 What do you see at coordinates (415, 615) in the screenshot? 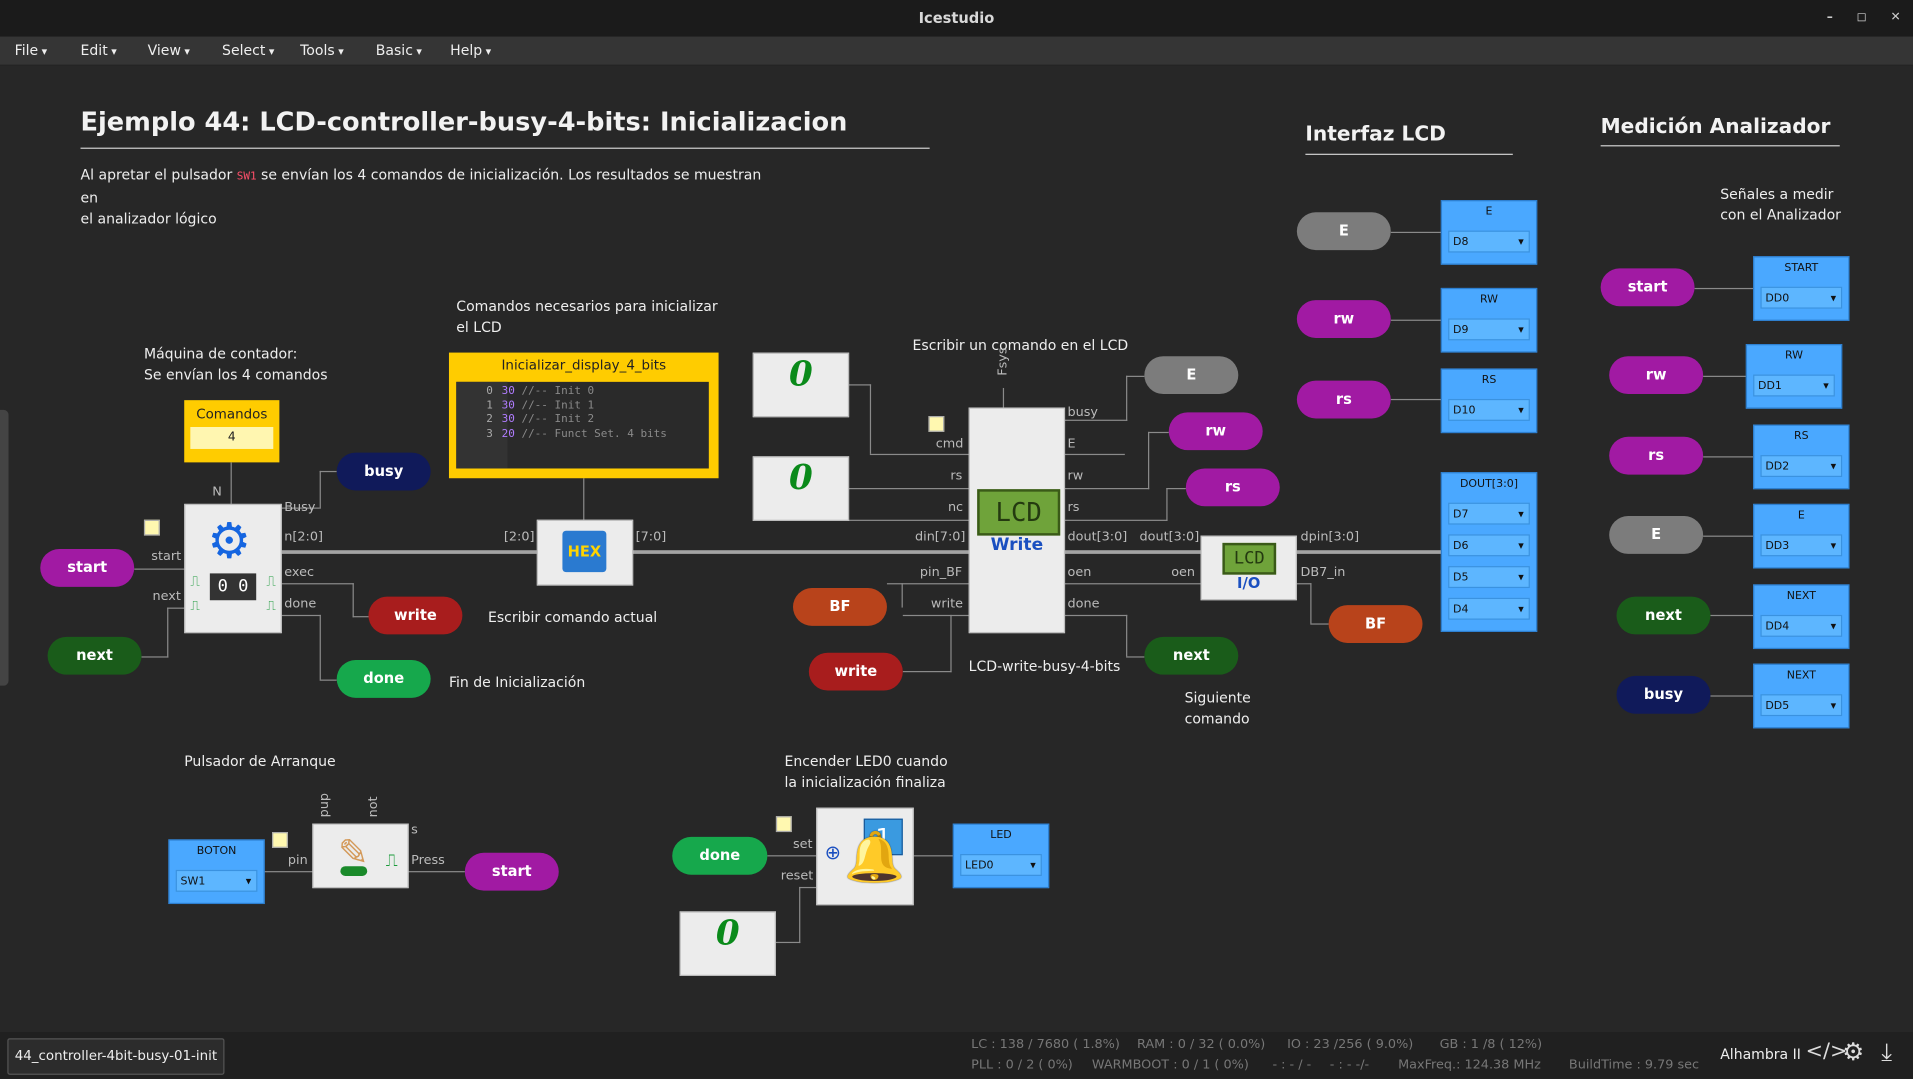
I see `label-write: write` at bounding box center [415, 615].